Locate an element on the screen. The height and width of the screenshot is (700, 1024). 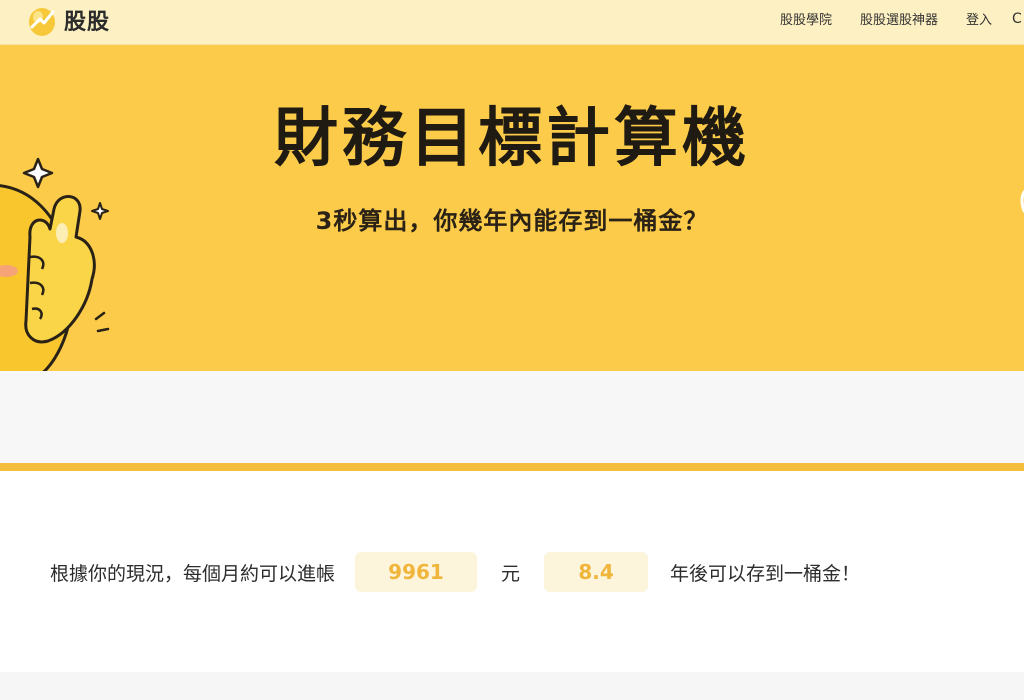
footer-band is located at coordinates (512, 686).